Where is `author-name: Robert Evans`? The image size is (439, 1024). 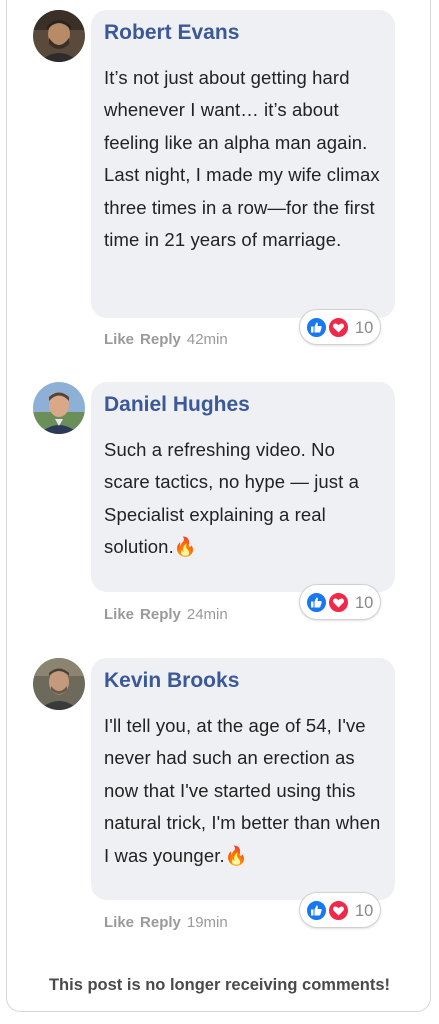
author-name: Robert Evans is located at coordinates (242, 33).